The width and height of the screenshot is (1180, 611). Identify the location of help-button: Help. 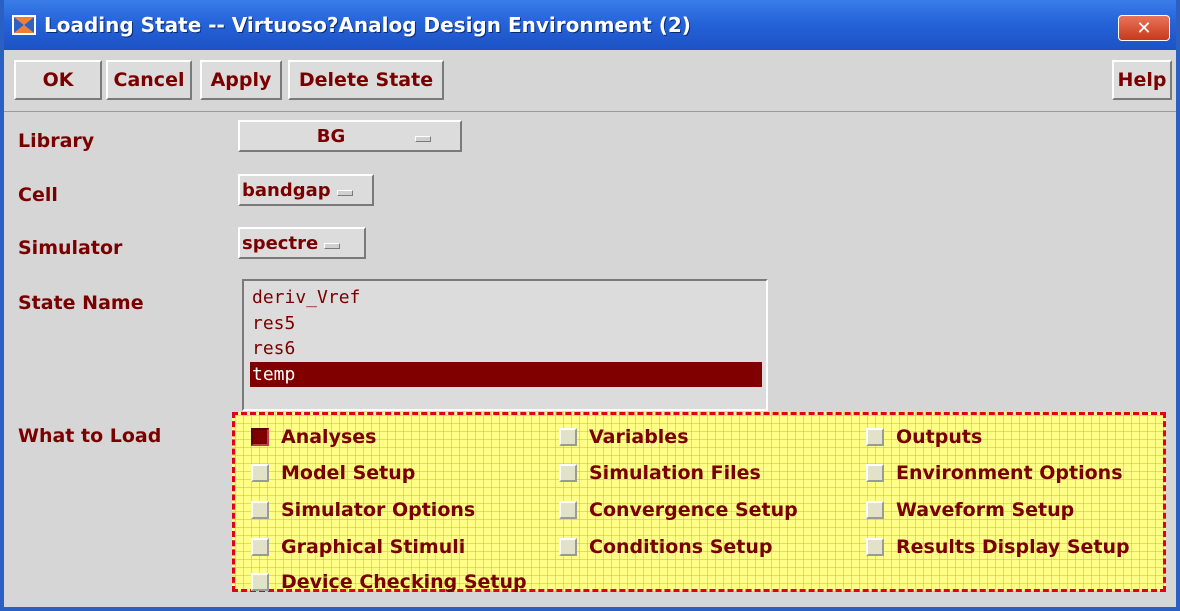
(1142, 80).